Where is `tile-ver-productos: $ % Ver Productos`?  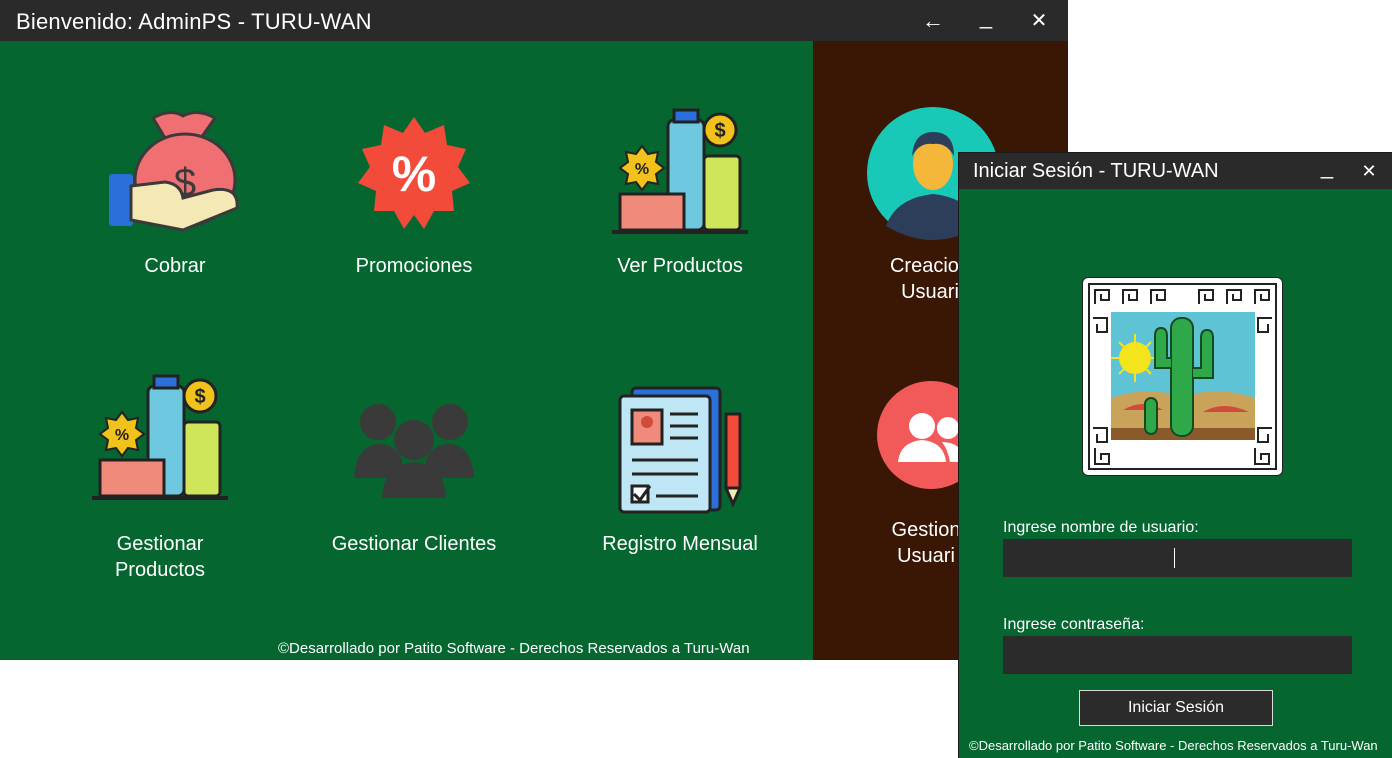 tile-ver-productos: $ % Ver Productos is located at coordinates (680, 195).